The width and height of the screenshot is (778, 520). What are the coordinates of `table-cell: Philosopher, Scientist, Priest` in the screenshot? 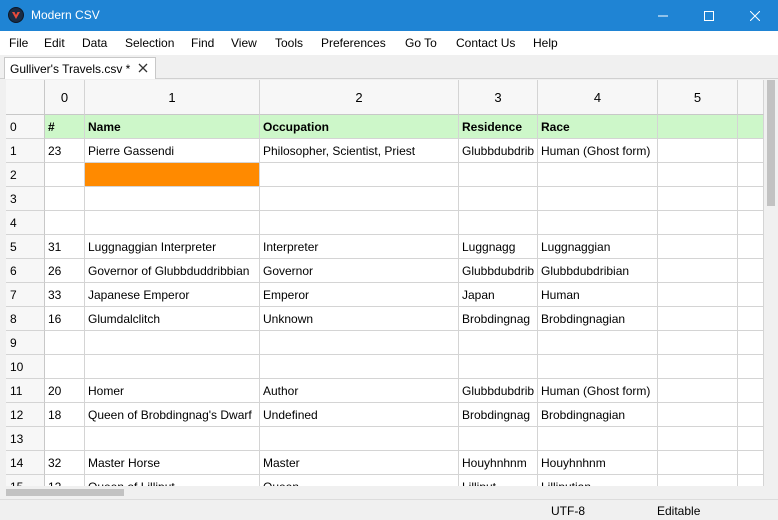 It's located at (359, 151).